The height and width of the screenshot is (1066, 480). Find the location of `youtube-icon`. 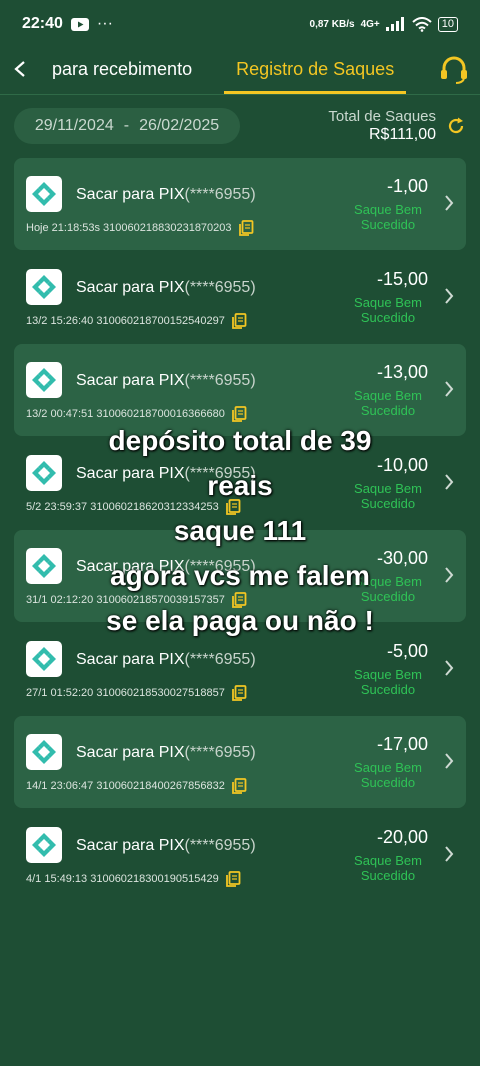

youtube-icon is located at coordinates (79, 24).